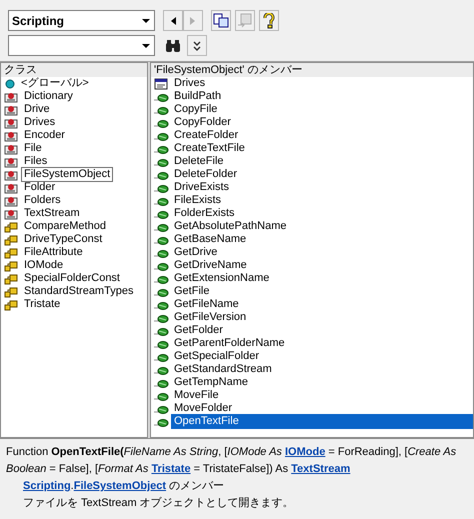  What do you see at coordinates (195, 252) in the screenshot?
I see `member-item: GetDrive` at bounding box center [195, 252].